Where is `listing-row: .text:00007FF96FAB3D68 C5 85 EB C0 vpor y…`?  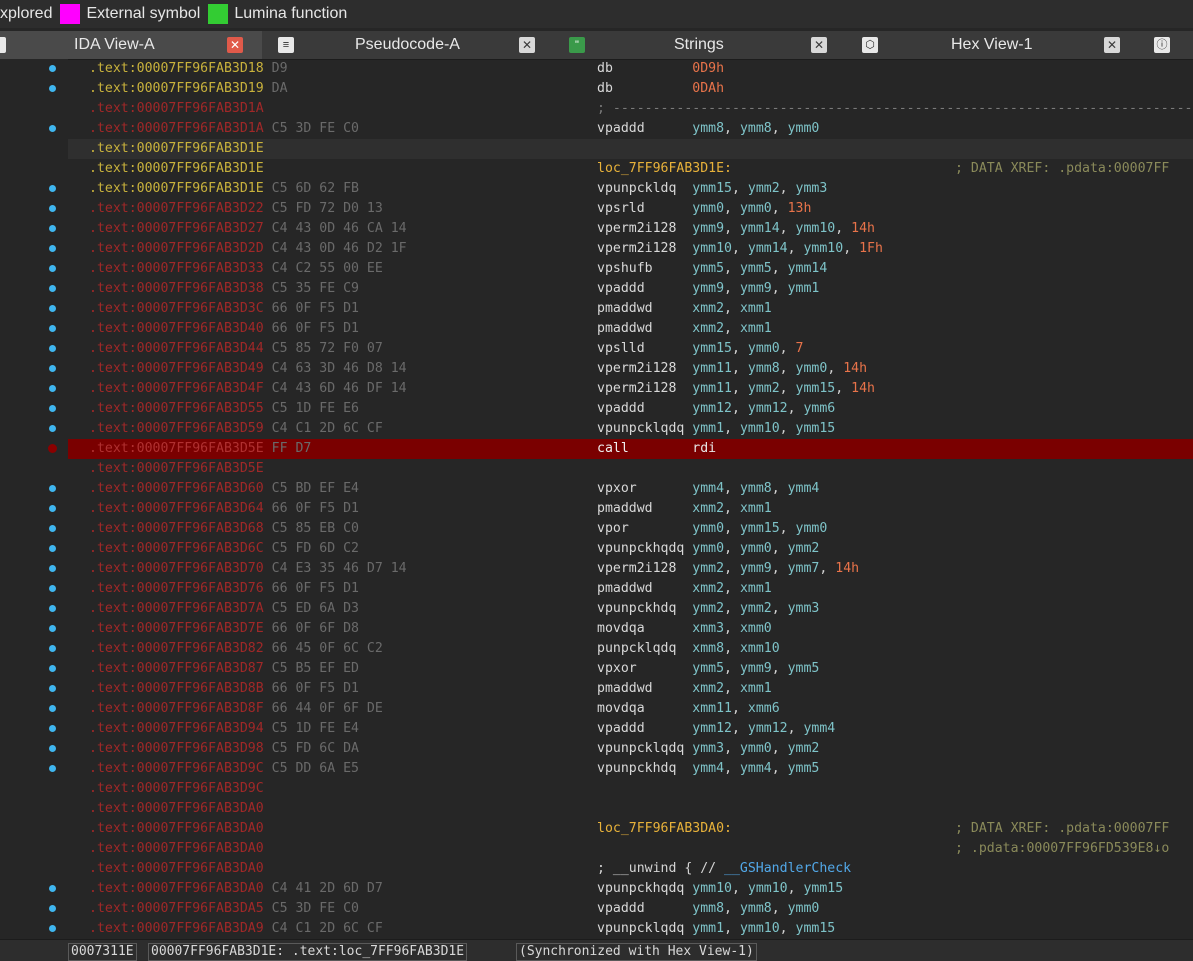
listing-row: .text:00007FF96FAB3D68 C5 85 EB C0 vpor y… is located at coordinates (630, 529).